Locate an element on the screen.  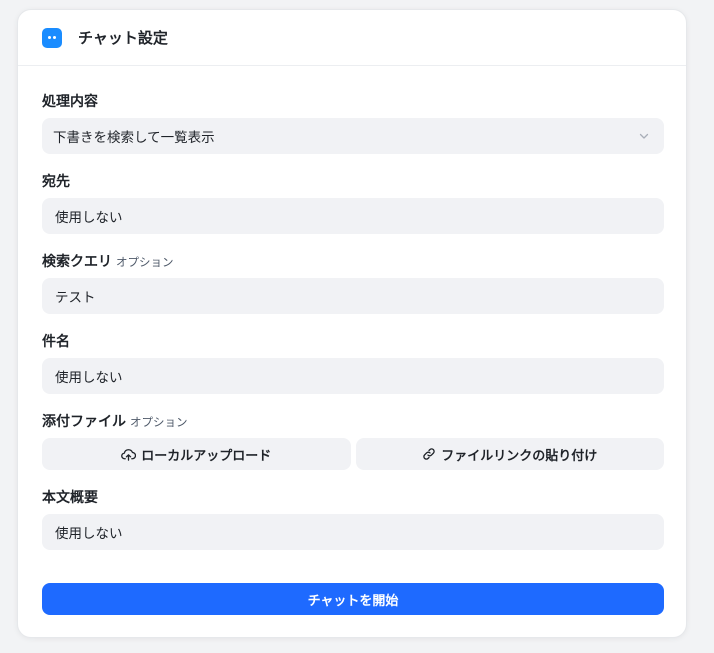
paste-link-button: ファイルリンクの貼り付け is located at coordinates (509, 454).